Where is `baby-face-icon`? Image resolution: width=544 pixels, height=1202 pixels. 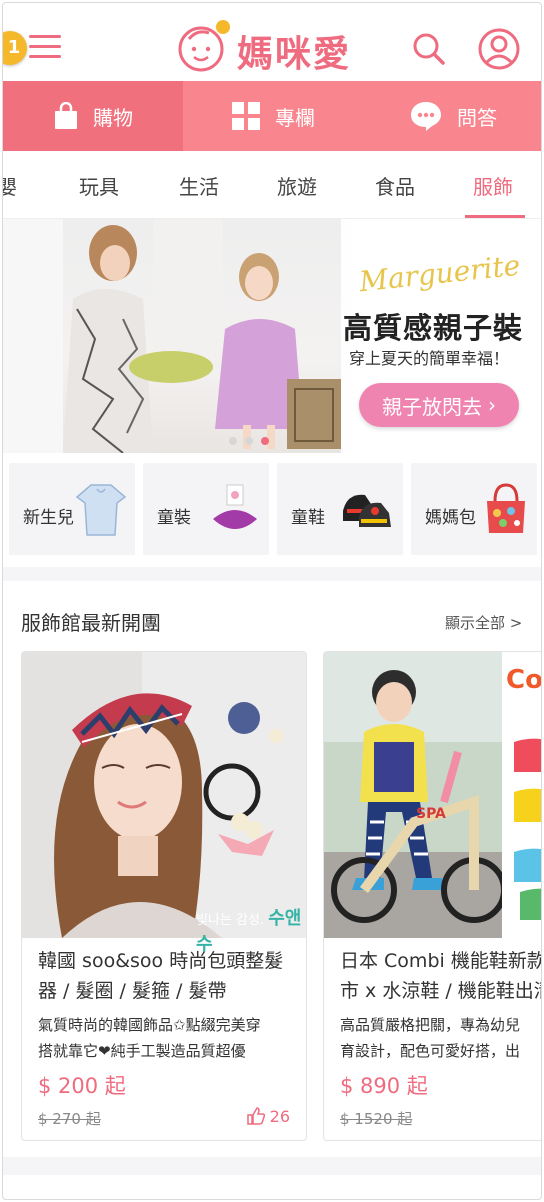
baby-face-icon is located at coordinates (204, 46).